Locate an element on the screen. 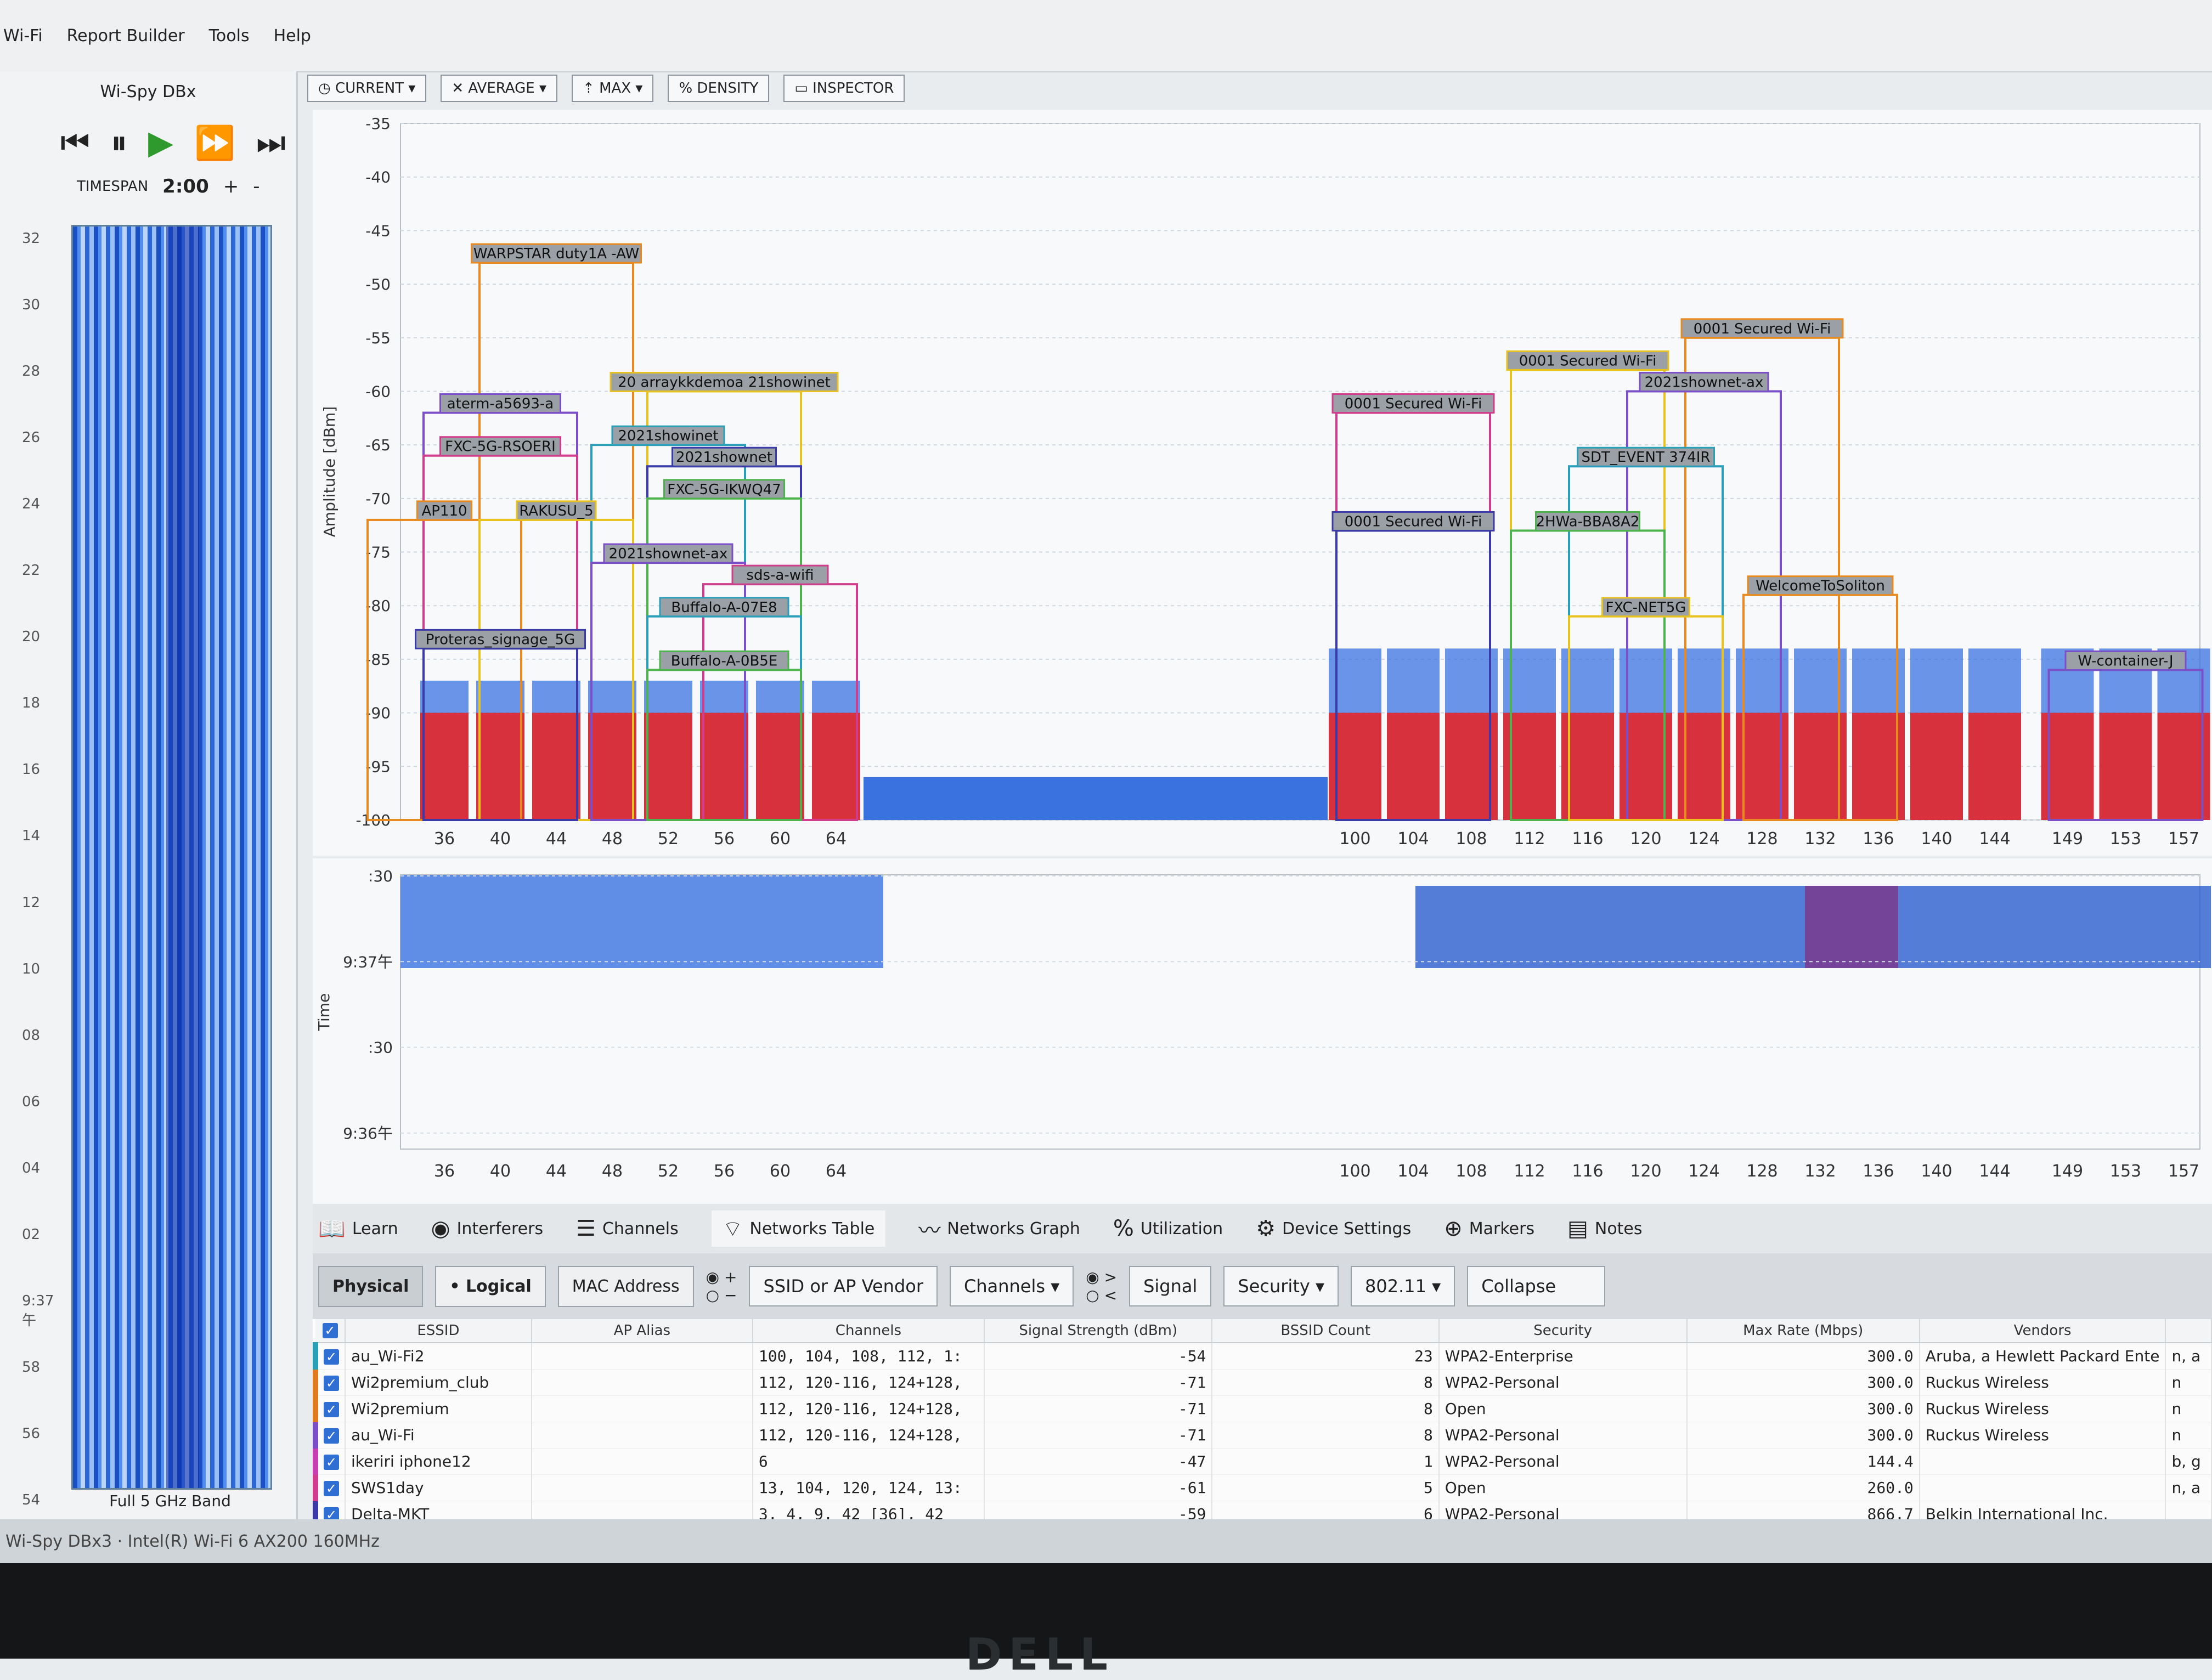  network-label: AP110 is located at coordinates (444, 511).